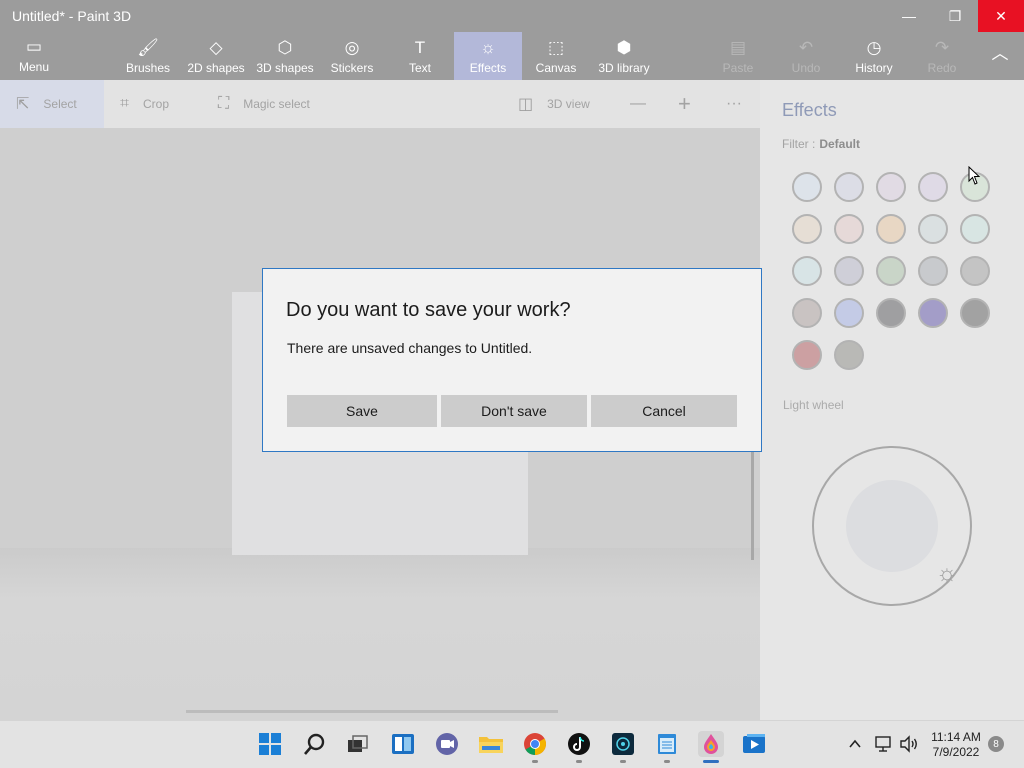 Image resolution: width=1024 pixels, height=768 pixels. I want to click on magic-select-icon: ⛶, so click(224, 103).